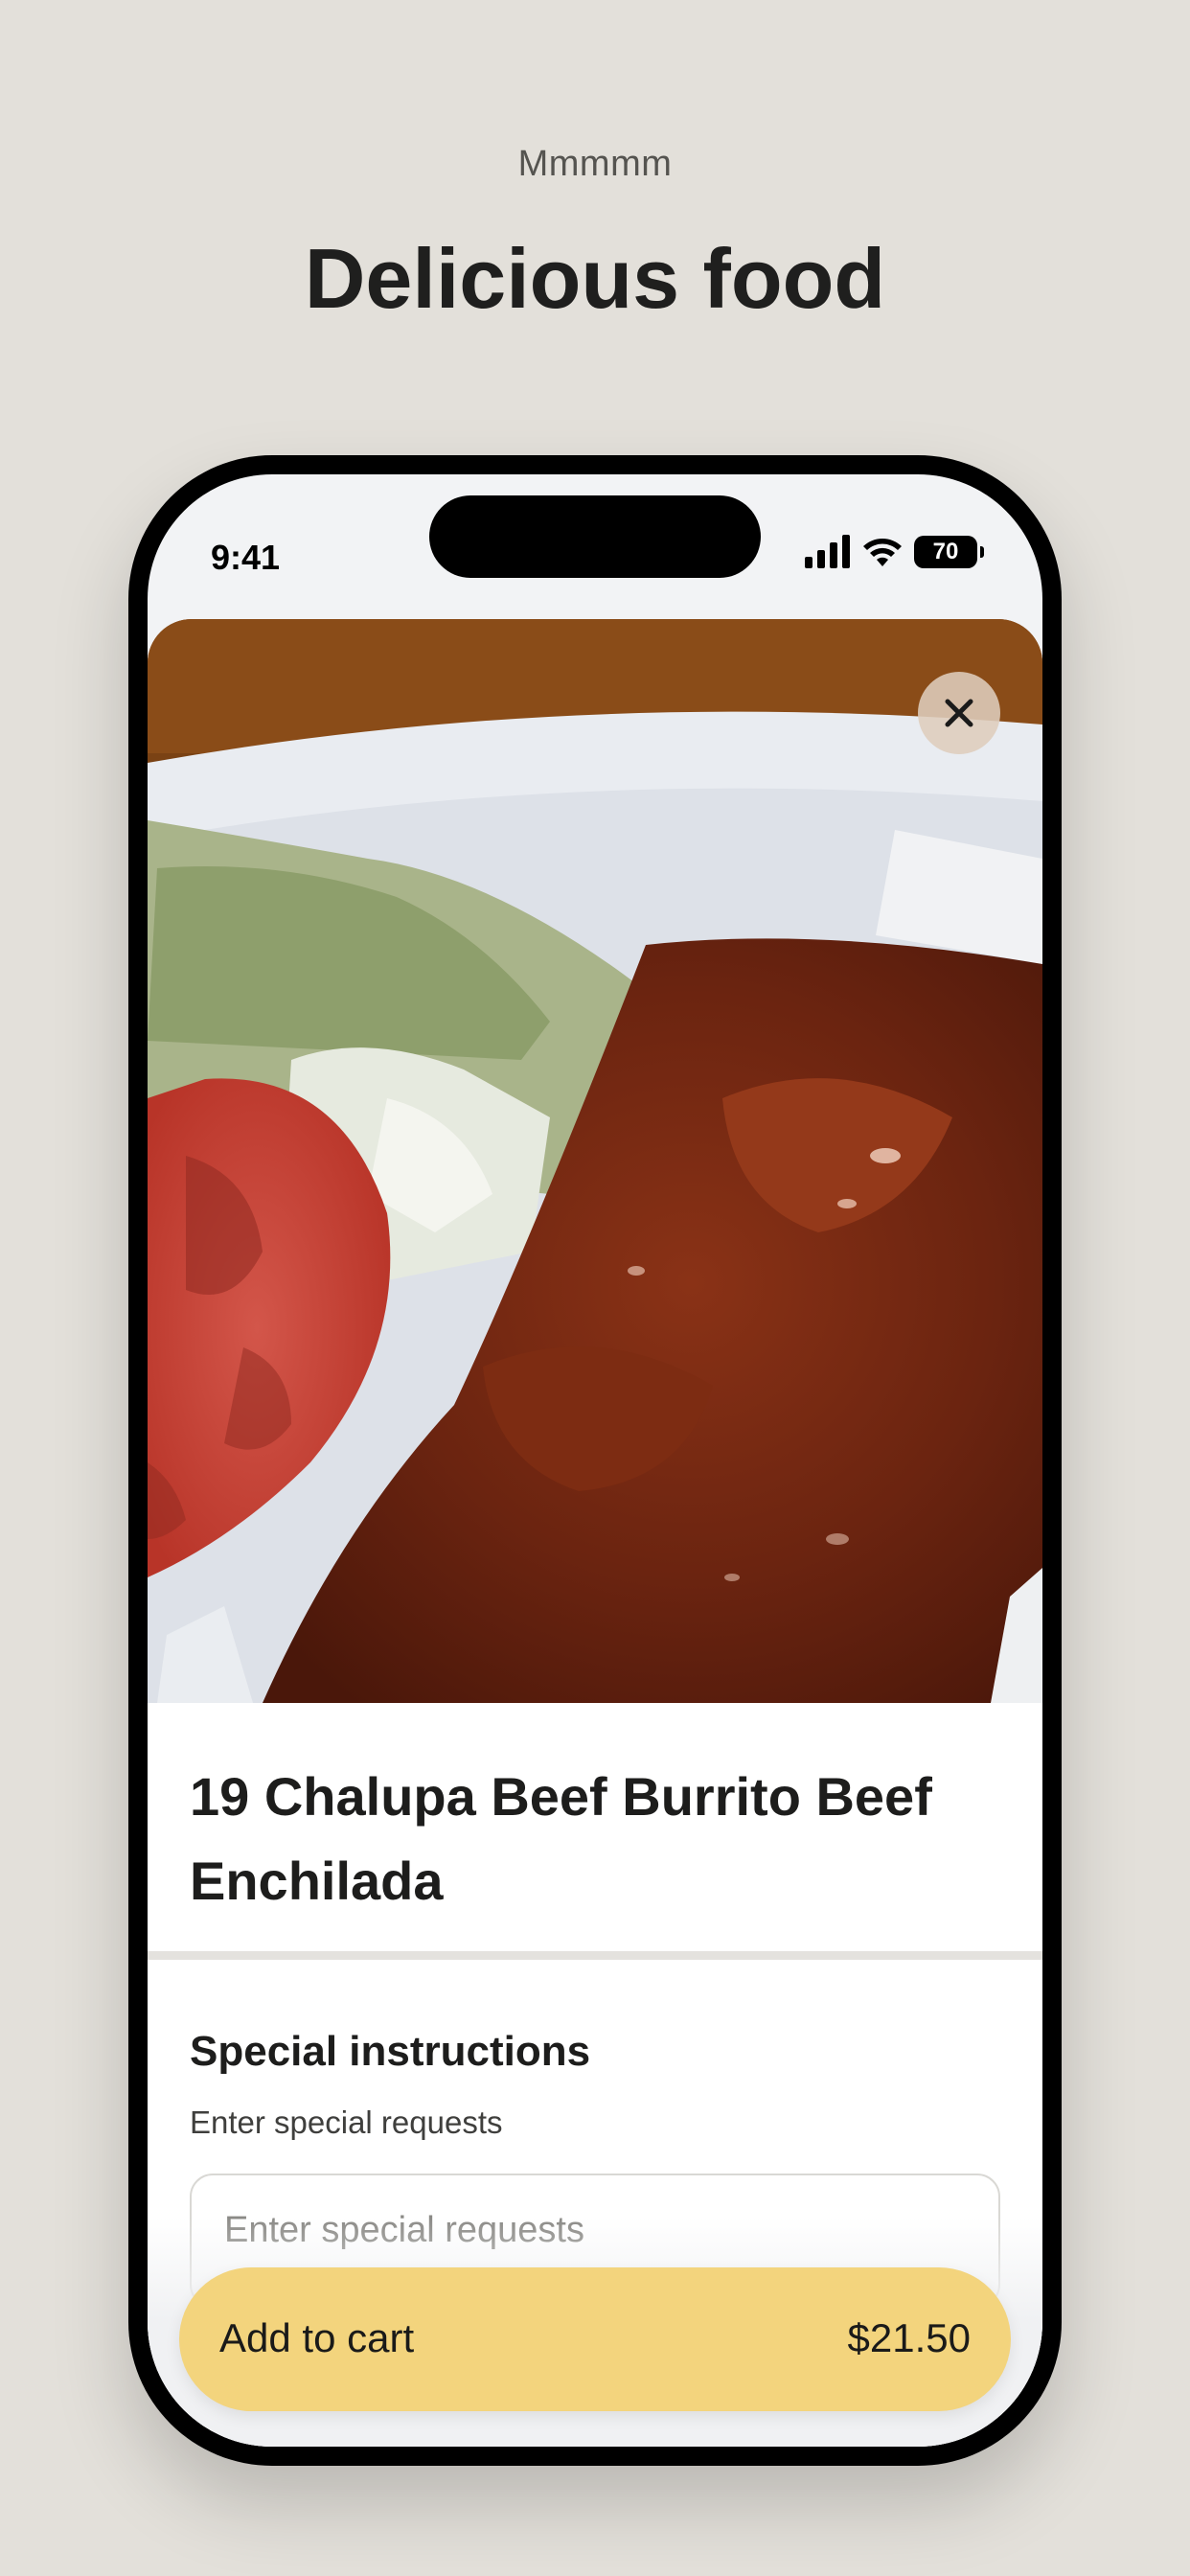 The width and height of the screenshot is (1190, 2576). I want to click on battery-icon: 70, so click(949, 552).